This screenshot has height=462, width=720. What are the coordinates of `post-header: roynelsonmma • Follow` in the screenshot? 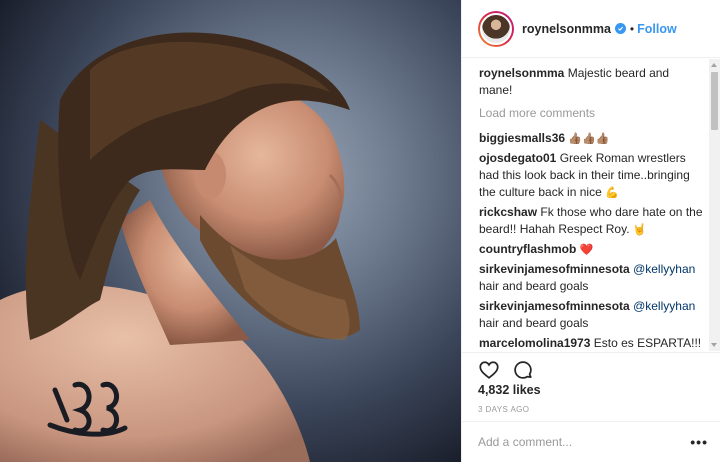 It's located at (591, 29).